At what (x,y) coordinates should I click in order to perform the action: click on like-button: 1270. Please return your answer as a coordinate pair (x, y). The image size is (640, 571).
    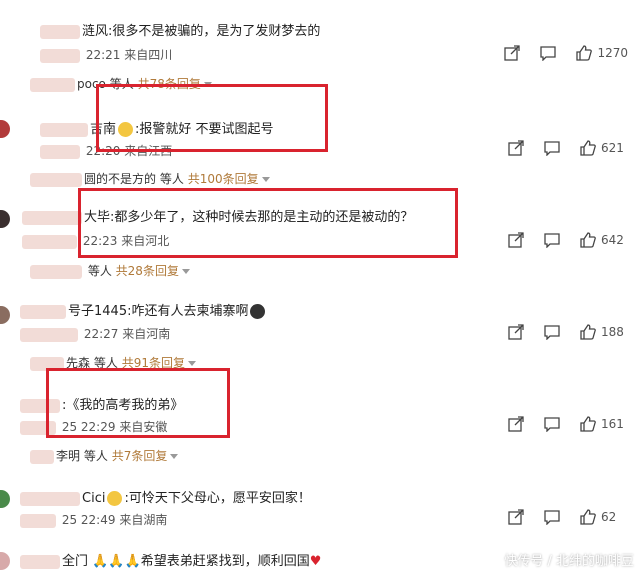
    Looking at the image, I should click on (602, 53).